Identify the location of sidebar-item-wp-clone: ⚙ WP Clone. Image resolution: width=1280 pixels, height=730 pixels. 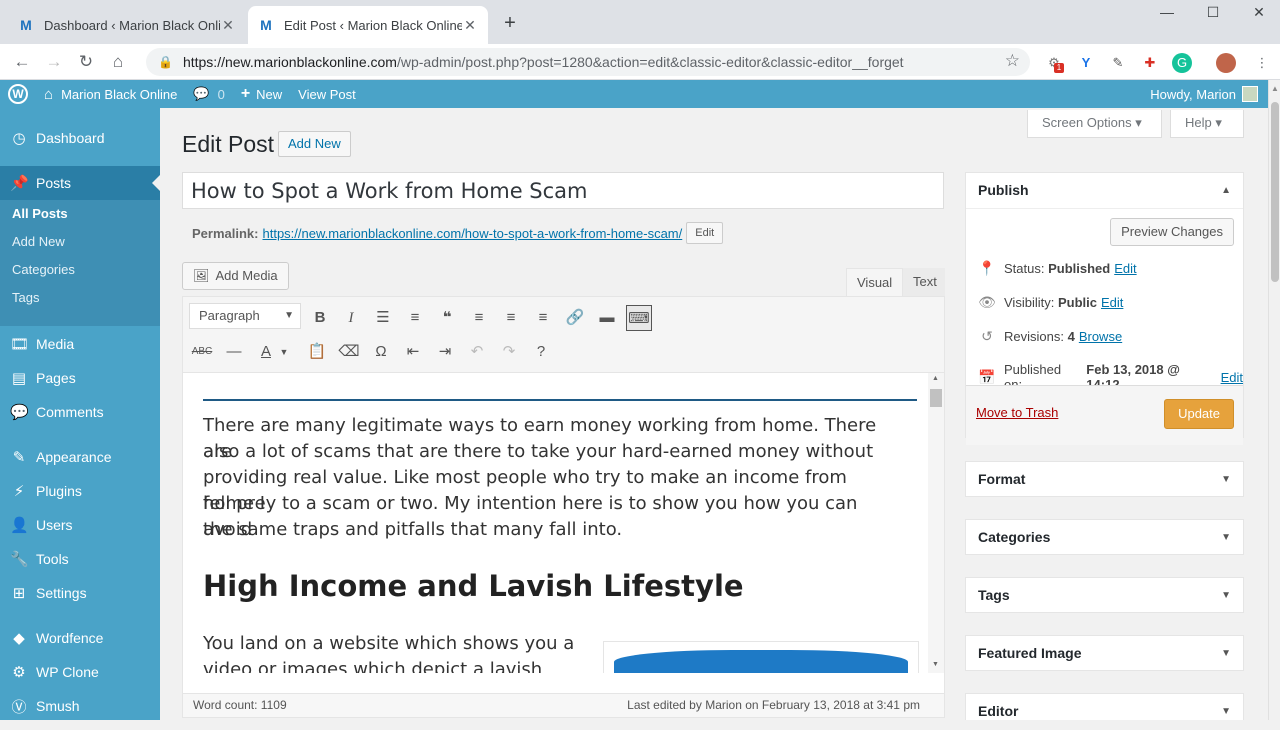
(80, 672).